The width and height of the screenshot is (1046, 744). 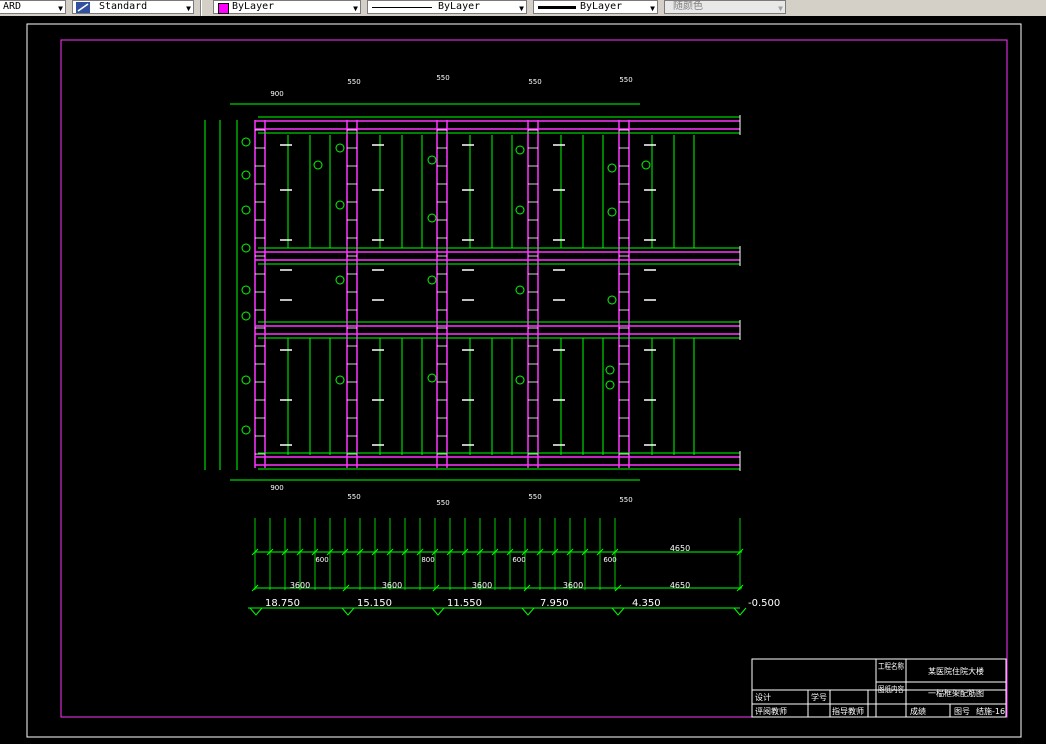 I want to click on dim-style-value: Standard, so click(x=123, y=6).